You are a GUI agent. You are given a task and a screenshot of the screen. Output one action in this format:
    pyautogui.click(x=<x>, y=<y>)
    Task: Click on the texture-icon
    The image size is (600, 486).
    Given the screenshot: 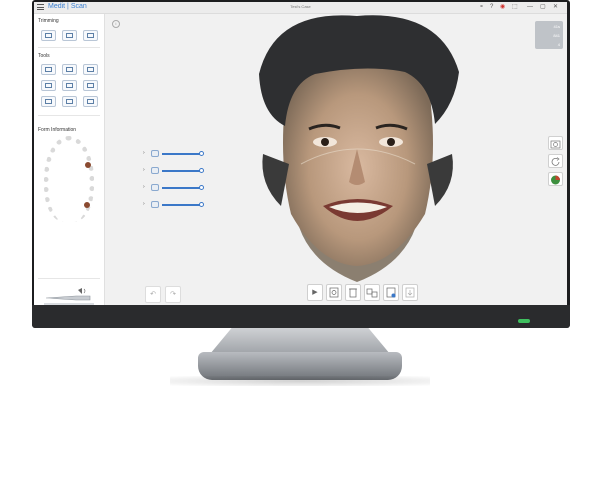 What is the action you would take?
    pyautogui.click(x=555, y=180)
    